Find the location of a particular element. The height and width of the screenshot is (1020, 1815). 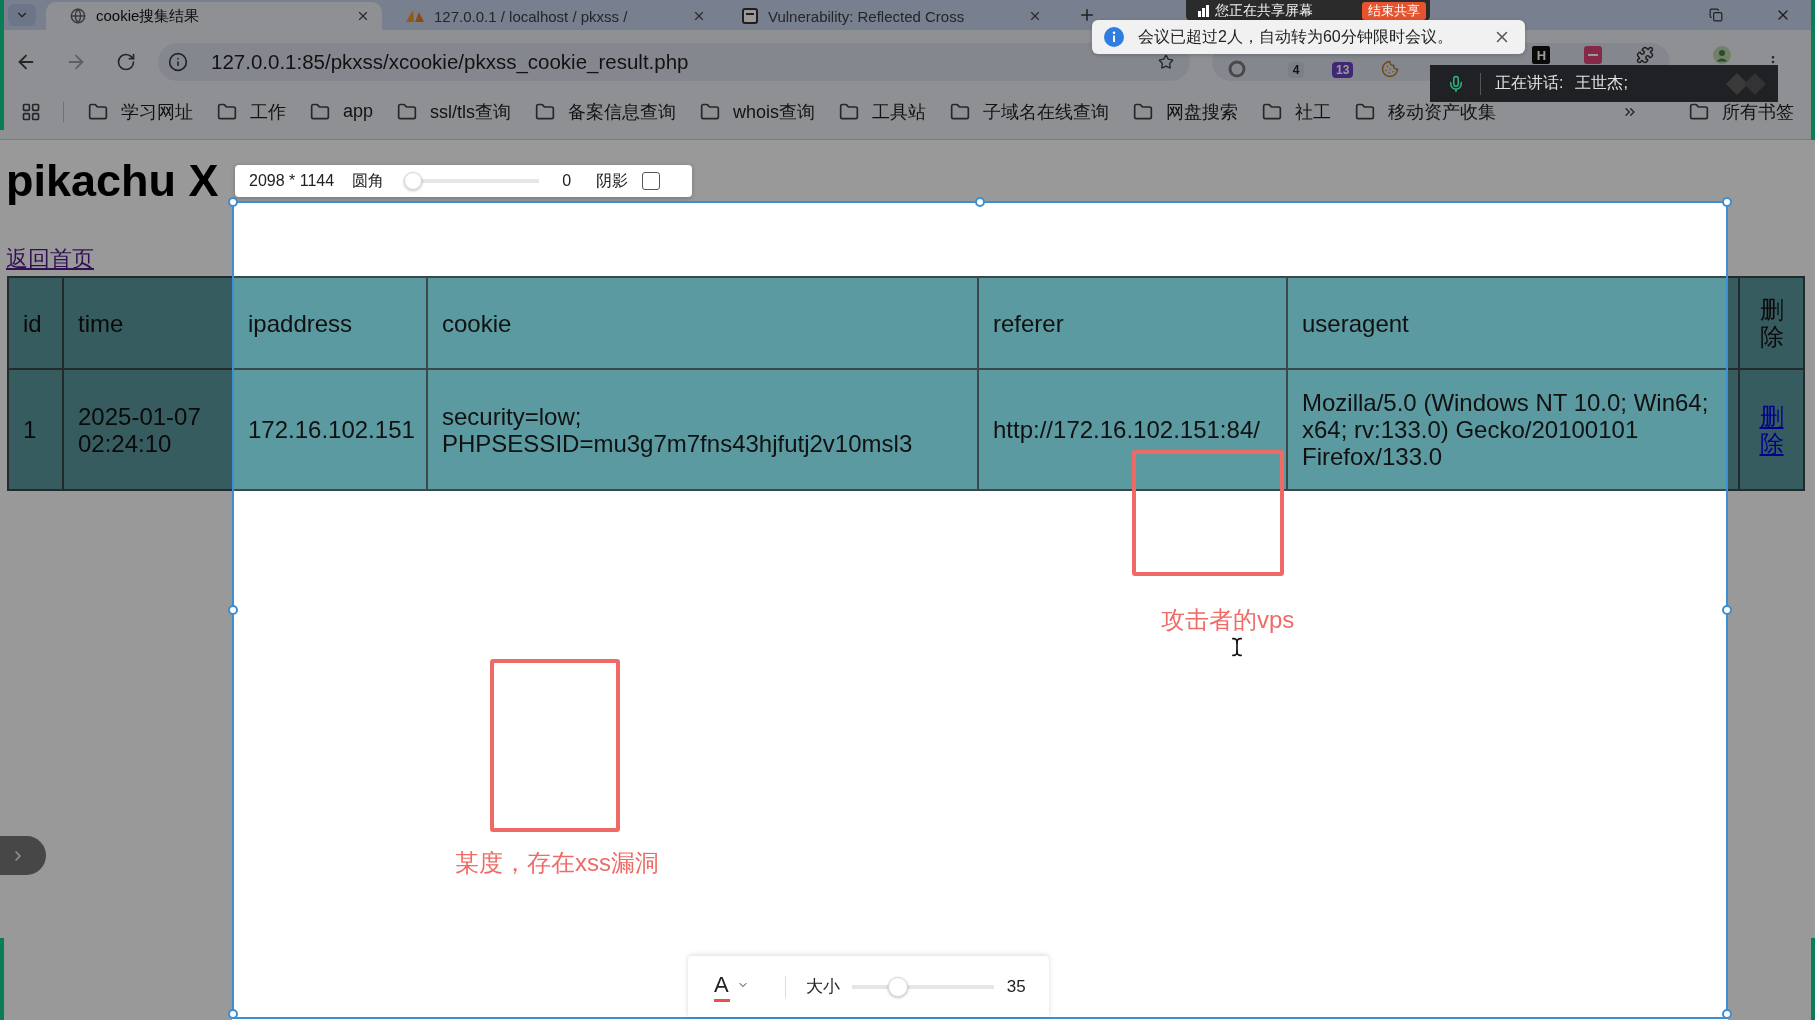

browser-tab: Vulnerability: Reflected Cross is located at coordinates (886, 16).